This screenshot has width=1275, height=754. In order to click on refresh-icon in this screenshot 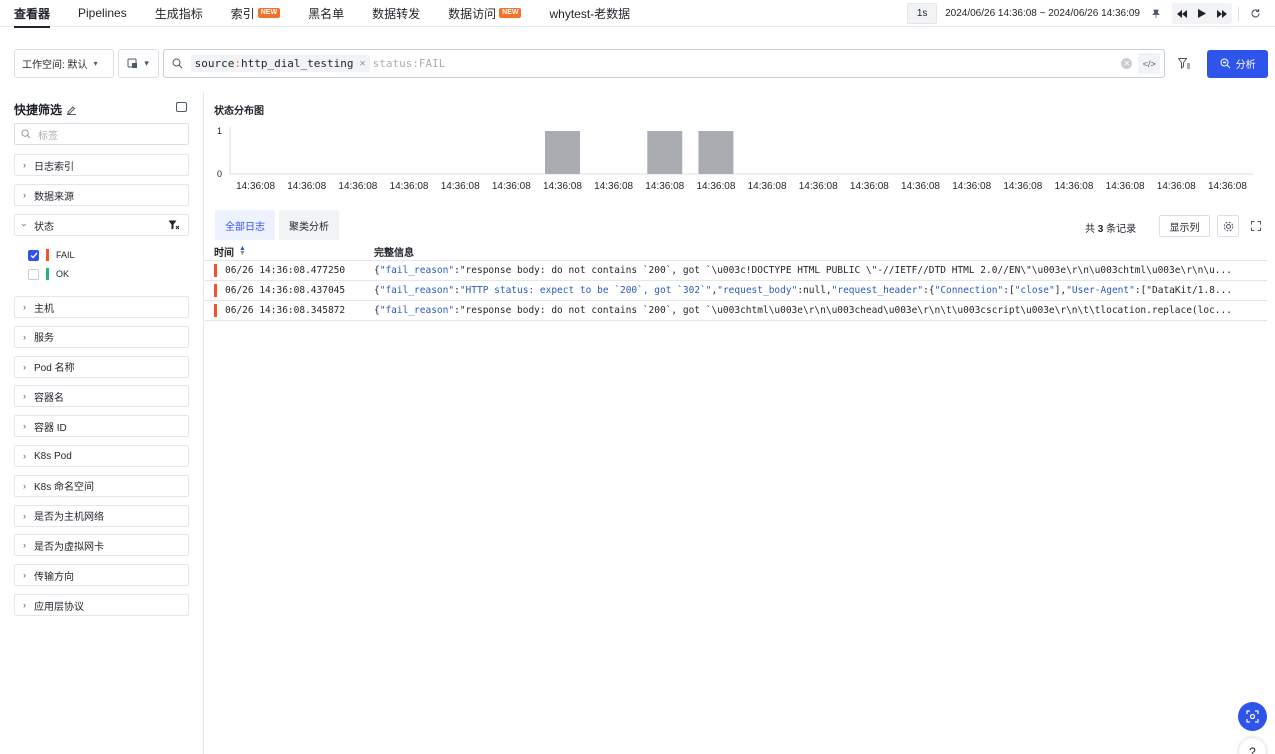, I will do `click(1255, 13)`.